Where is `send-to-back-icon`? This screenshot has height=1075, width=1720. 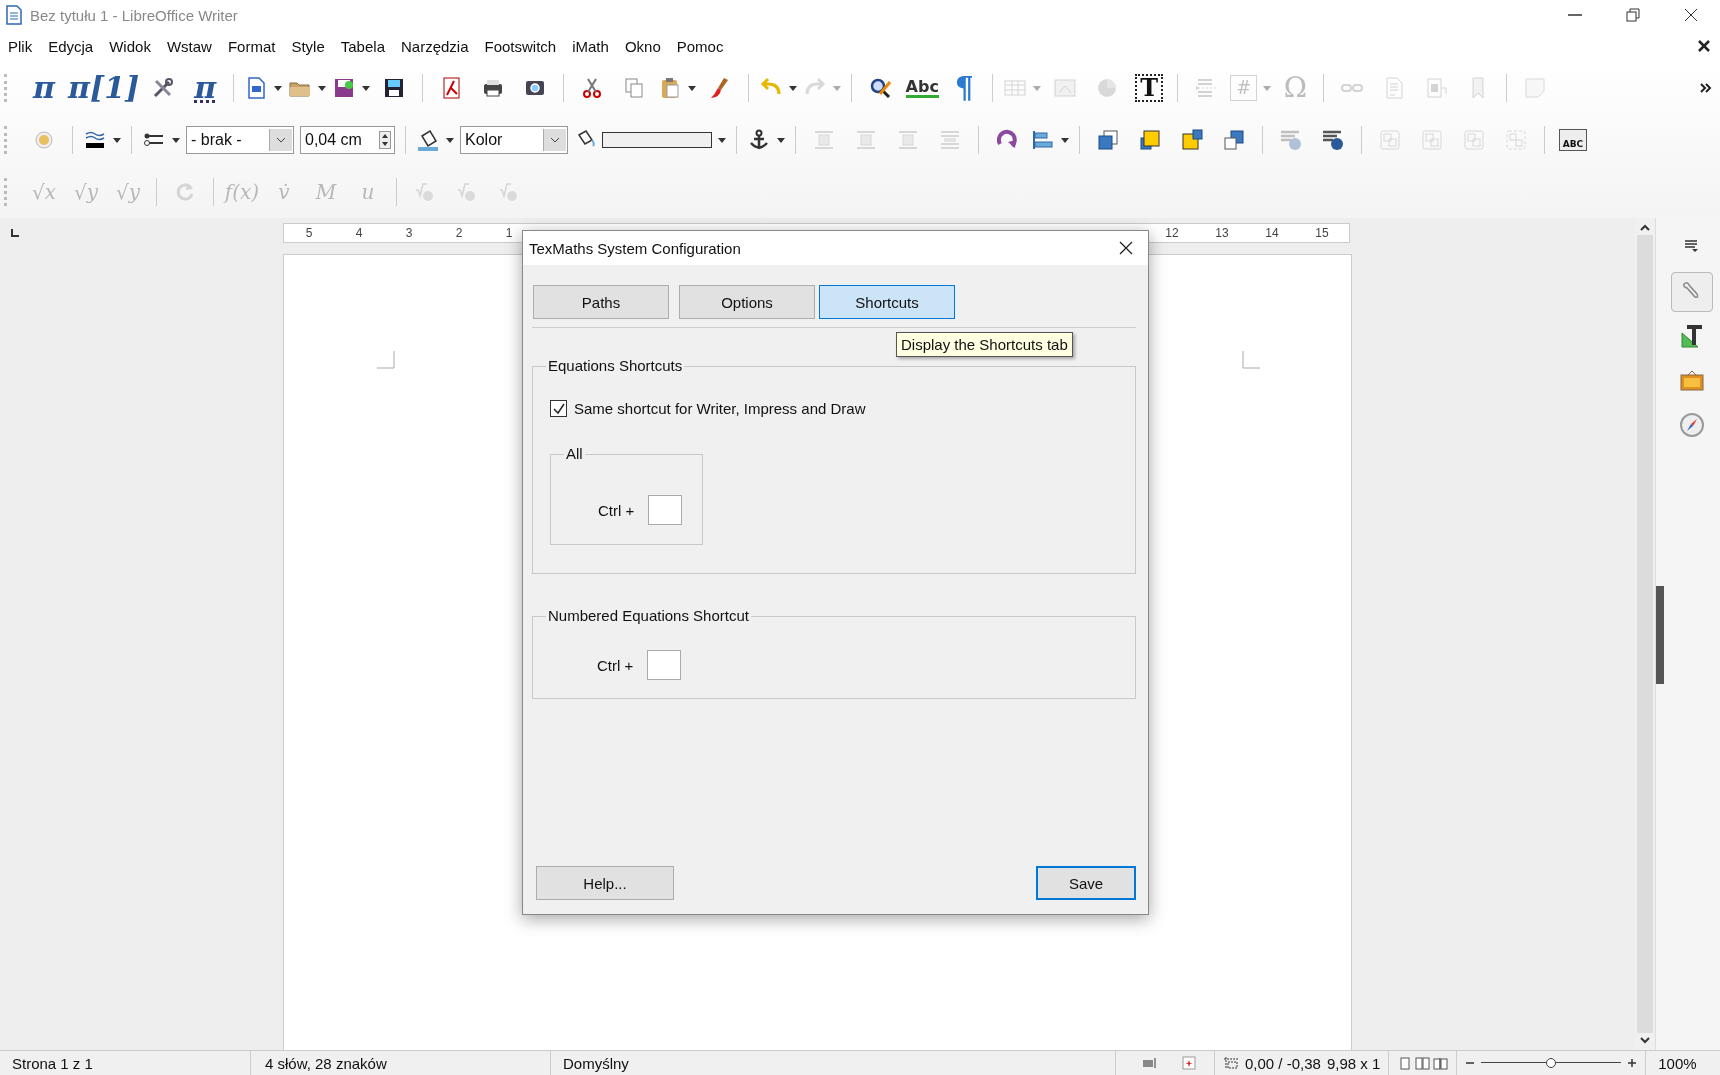 send-to-back-icon is located at coordinates (1234, 140).